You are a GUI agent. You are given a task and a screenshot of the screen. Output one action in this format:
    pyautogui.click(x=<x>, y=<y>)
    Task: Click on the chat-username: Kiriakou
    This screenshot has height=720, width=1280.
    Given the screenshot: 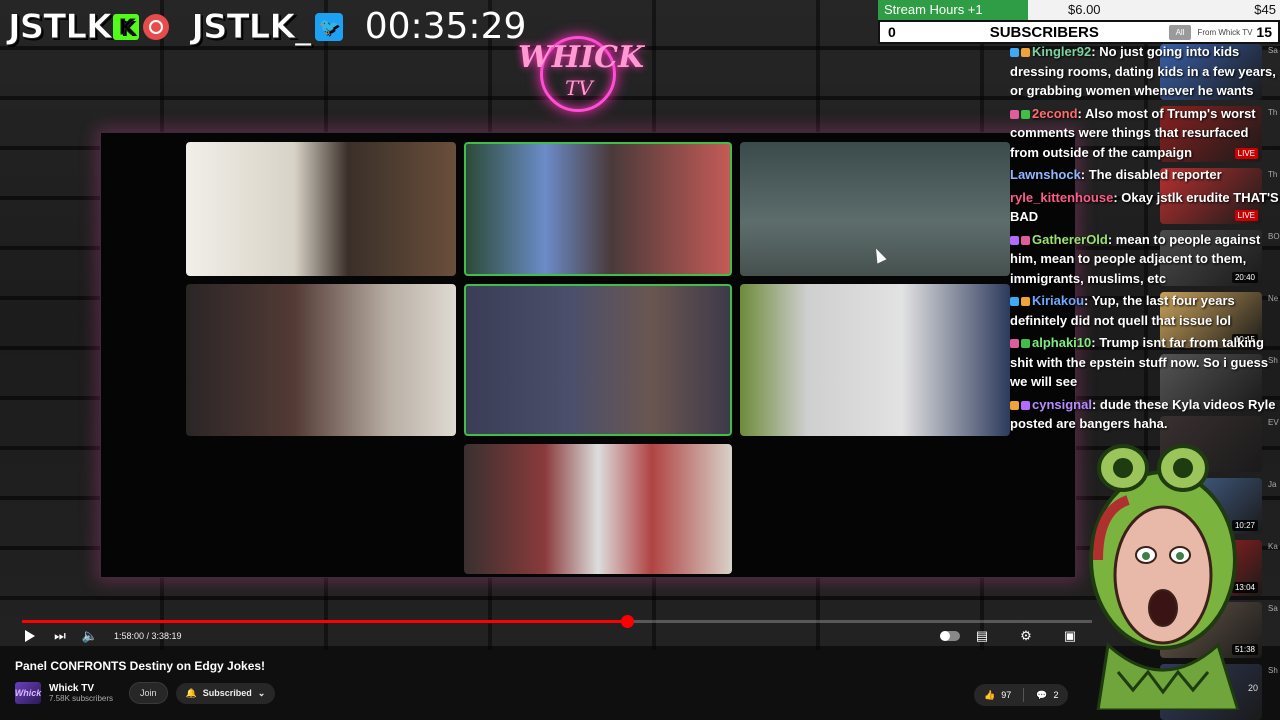 What is the action you would take?
    pyautogui.click(x=1058, y=300)
    